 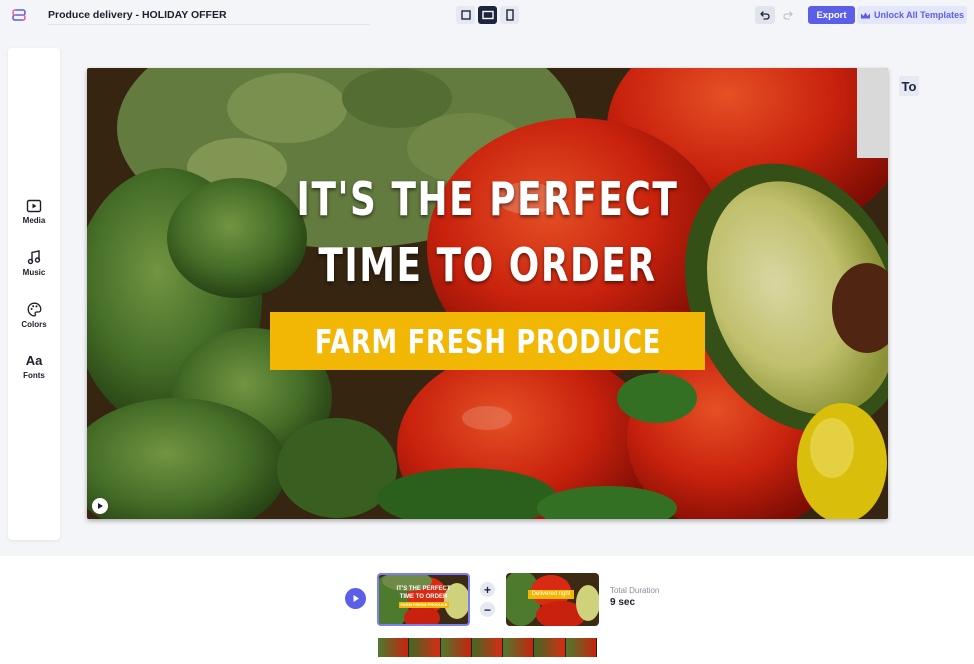 What do you see at coordinates (423, 597) in the screenshot?
I see `scene-1-line-2: TIME TO ORDER` at bounding box center [423, 597].